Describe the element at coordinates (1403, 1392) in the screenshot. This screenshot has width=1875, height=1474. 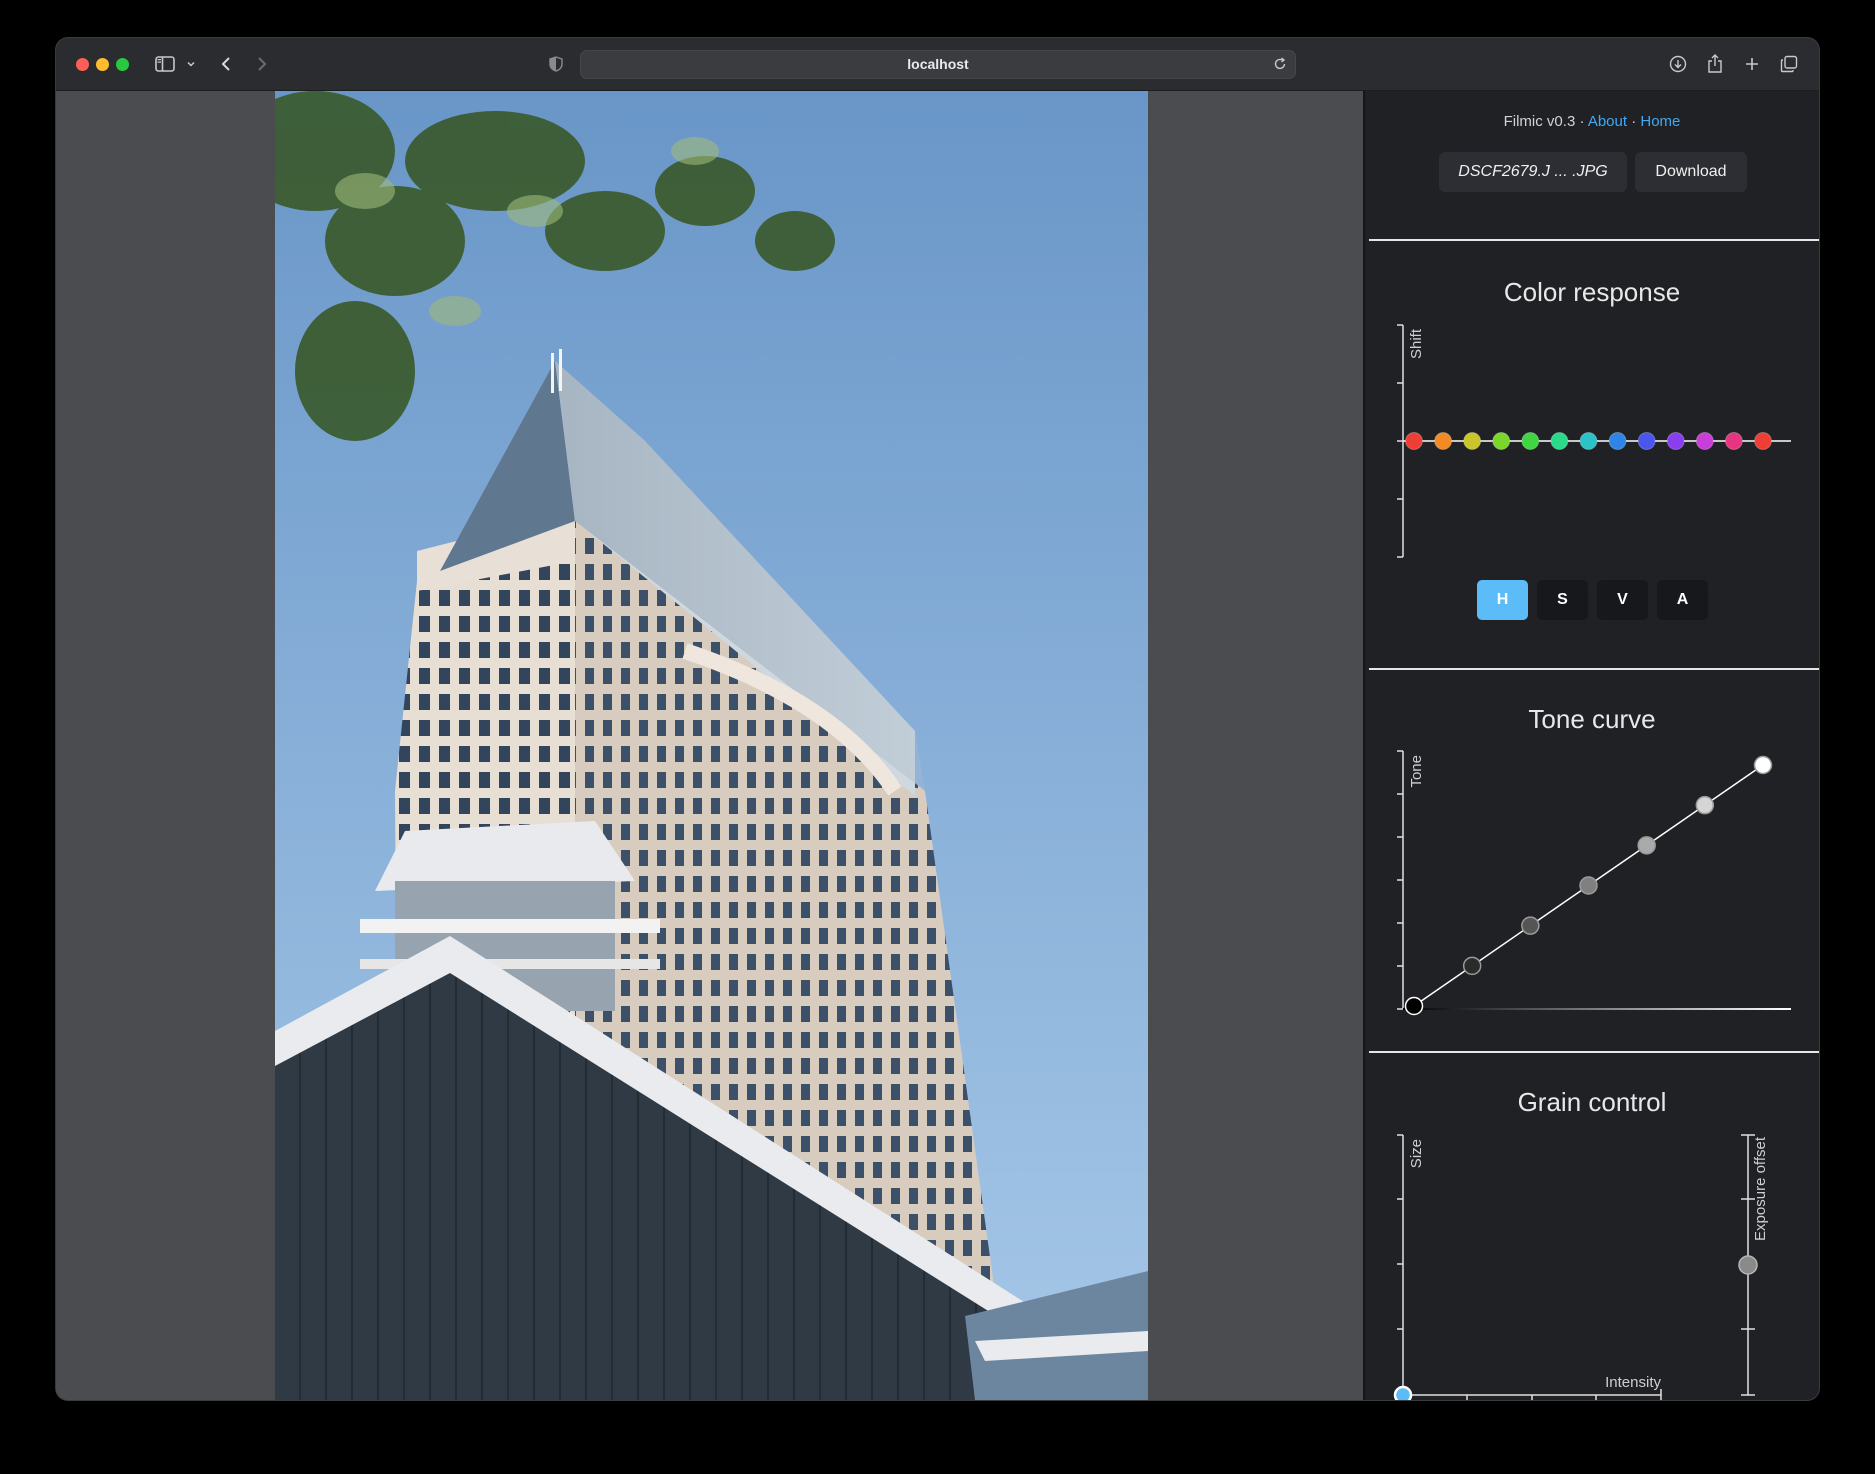
I see `grain-size-intensity-handle` at that location.